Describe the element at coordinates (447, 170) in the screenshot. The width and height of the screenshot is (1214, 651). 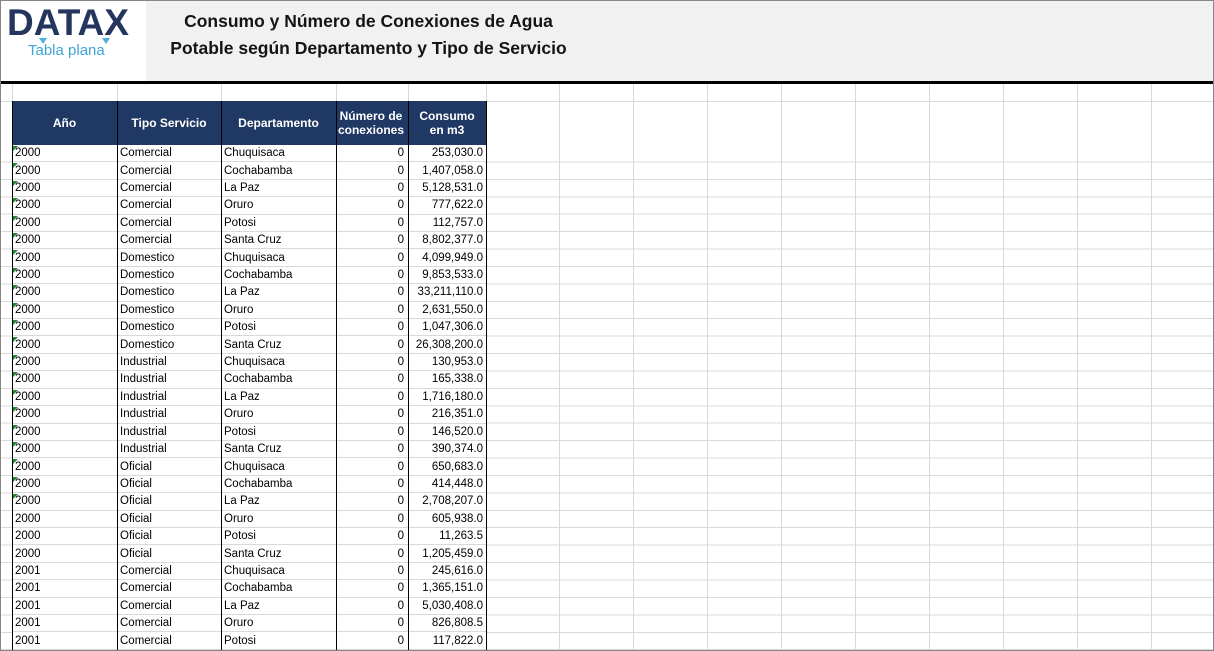
I see `cell-consumption: 1,407,058.0` at that location.